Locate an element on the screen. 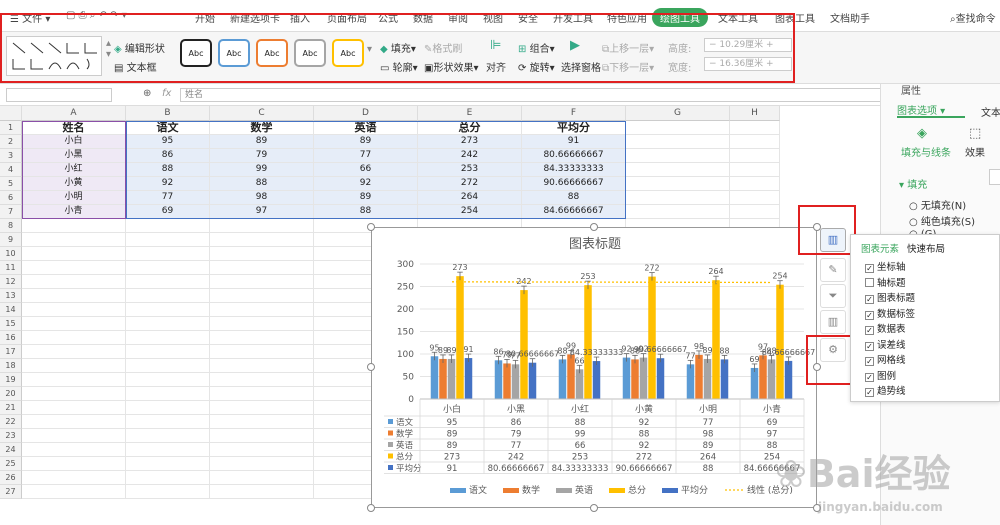 The image size is (1000, 525). row-header: 26 is located at coordinates (11, 478).